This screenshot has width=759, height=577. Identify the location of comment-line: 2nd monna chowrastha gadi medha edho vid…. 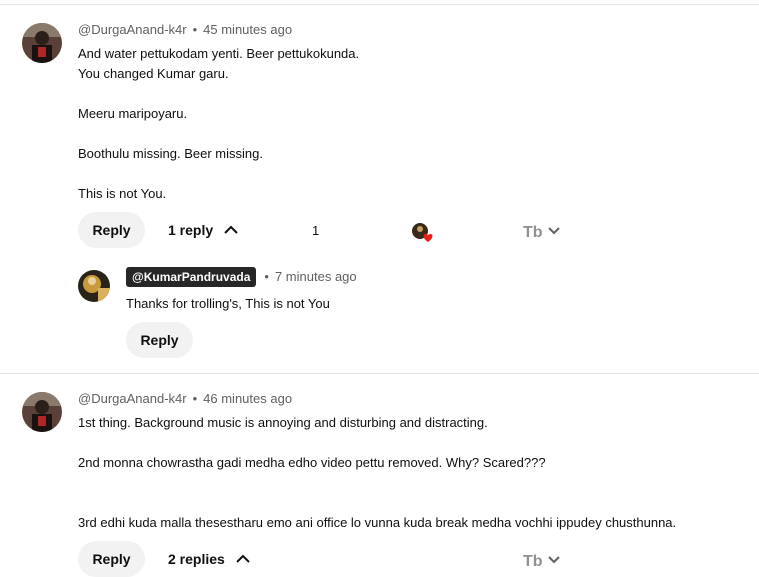
(312, 462).